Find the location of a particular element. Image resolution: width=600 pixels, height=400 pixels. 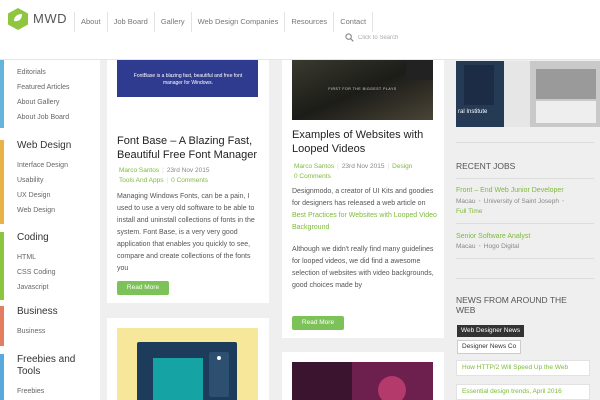

logo-hexagon-icon is located at coordinates (18, 19).